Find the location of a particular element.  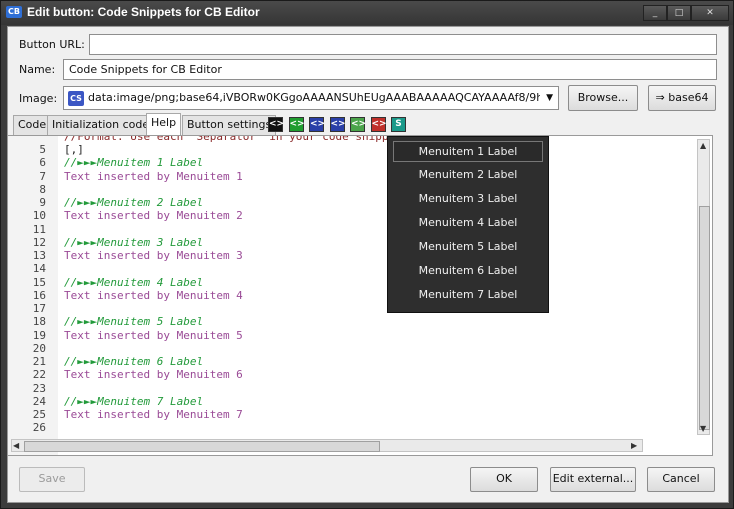

code-line: Text inserted by Menuitem 6 is located at coordinates (153, 375).